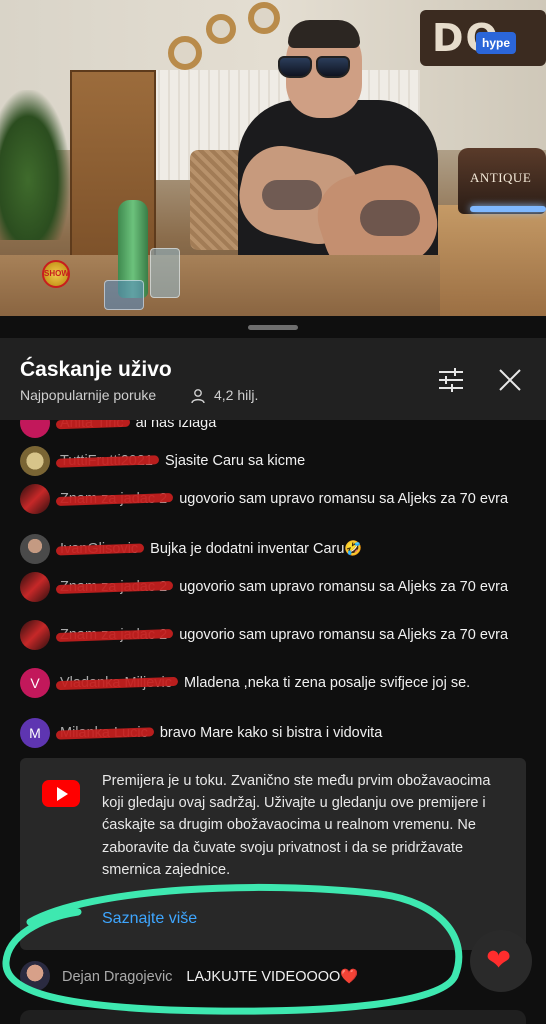 Image resolution: width=546 pixels, height=1024 pixels. I want to click on show-logo-badge: SHOW, so click(56, 274).